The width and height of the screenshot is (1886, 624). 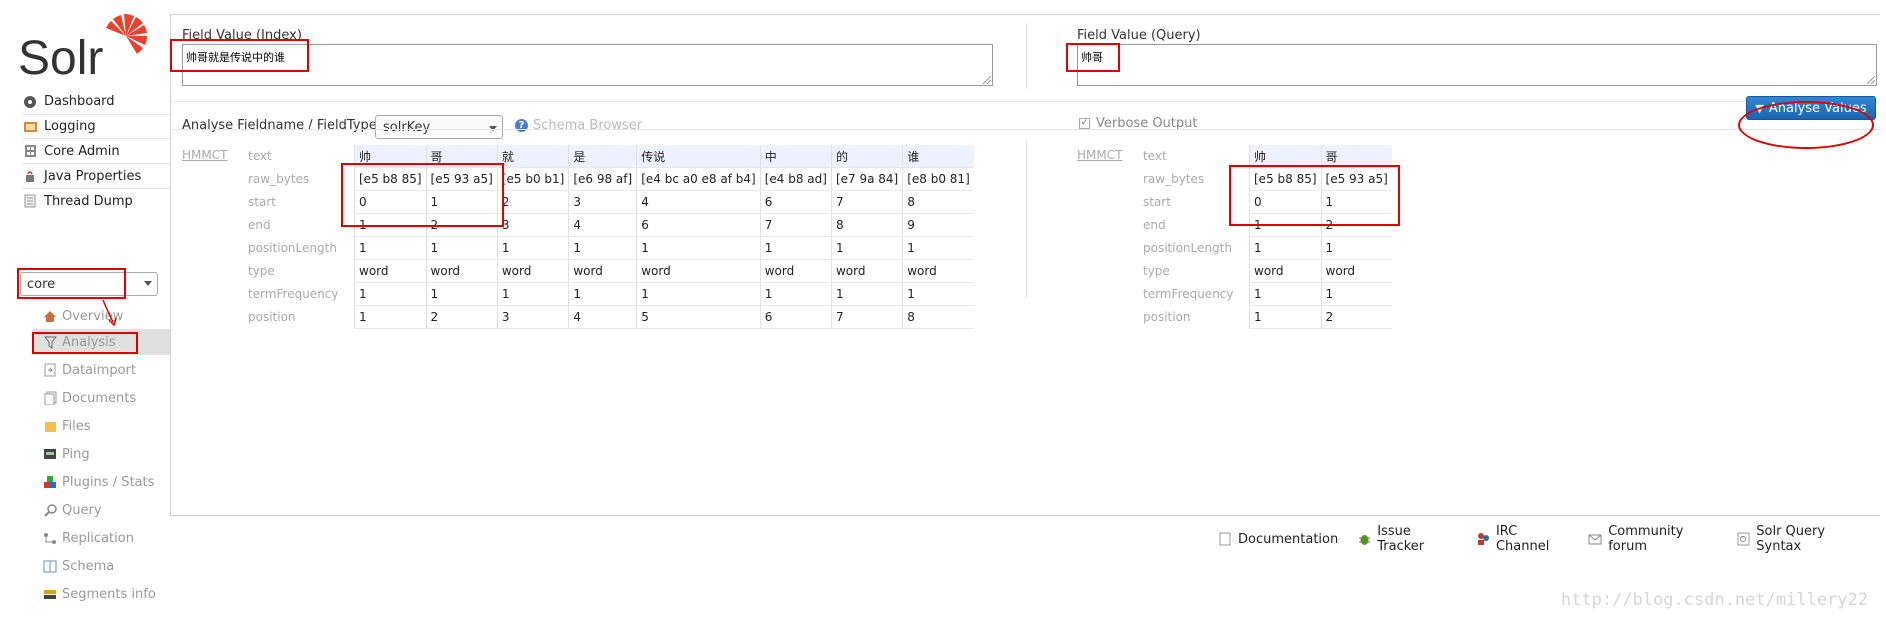 I want to click on footer-link-label: Community forum, so click(x=1646, y=539).